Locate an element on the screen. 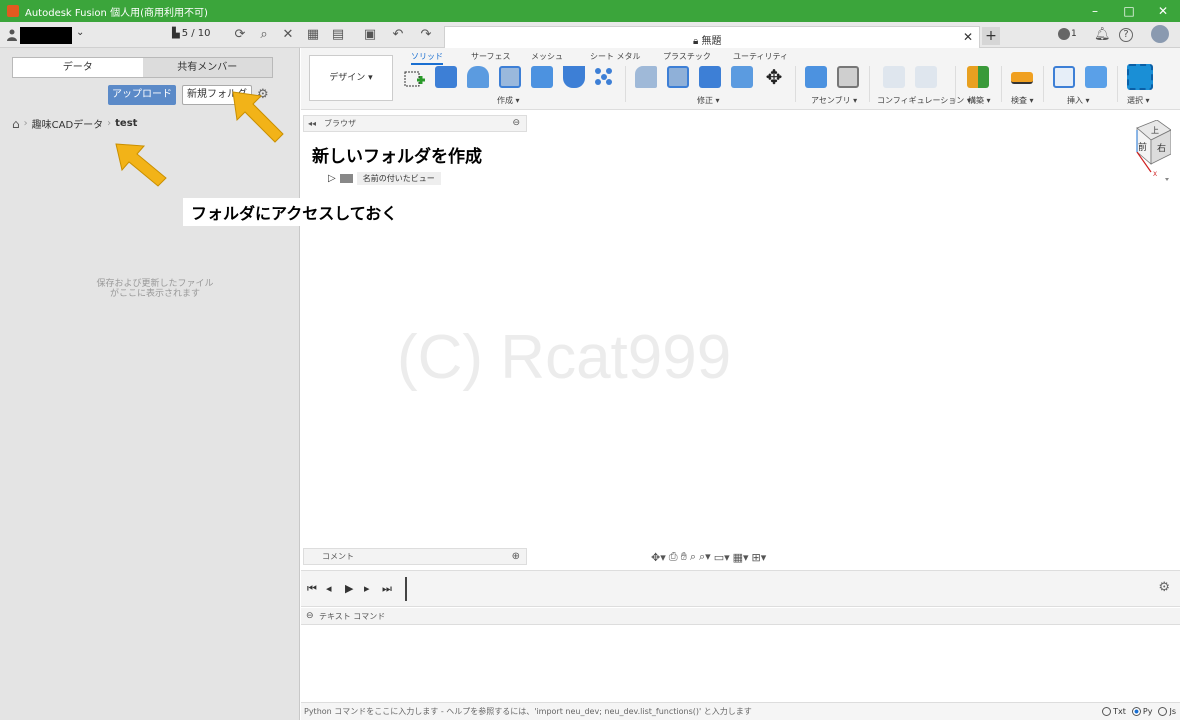  ribbon-divider is located at coordinates (1117, 84).